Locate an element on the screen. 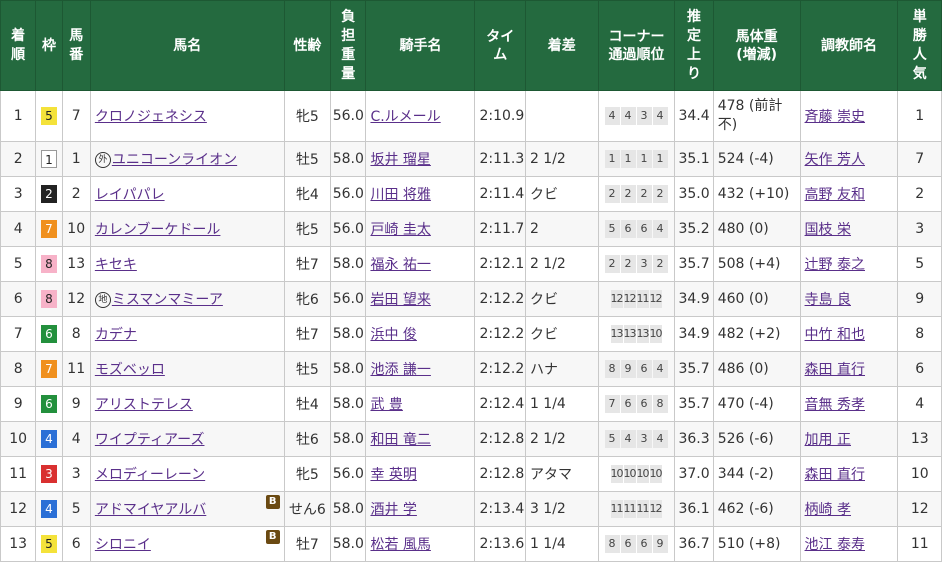 The height and width of the screenshot is (573, 942). horse-name-cell: キセキ is located at coordinates (187, 264).